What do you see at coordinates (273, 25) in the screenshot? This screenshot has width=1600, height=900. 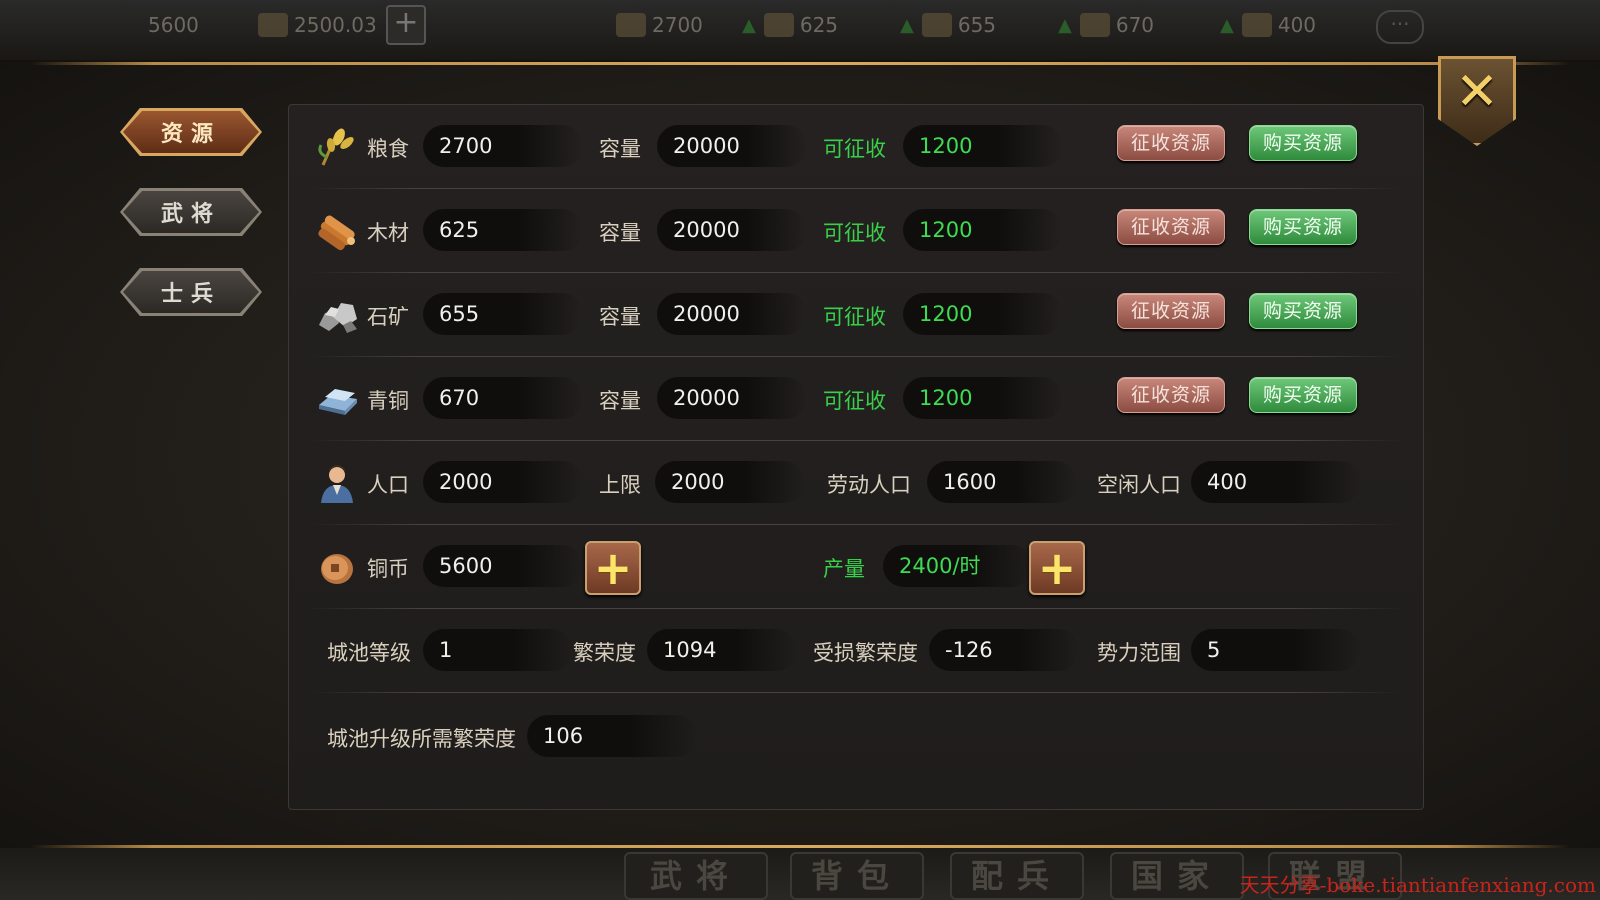 I see `gold-icon` at bounding box center [273, 25].